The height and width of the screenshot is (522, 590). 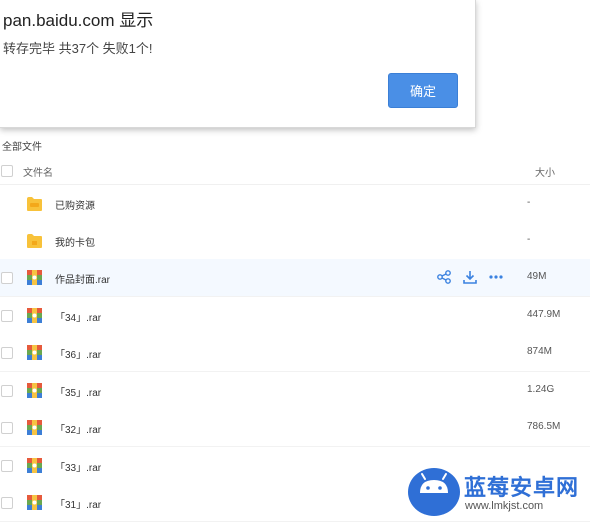 I want to click on file-size: 786.5M, so click(x=544, y=426).